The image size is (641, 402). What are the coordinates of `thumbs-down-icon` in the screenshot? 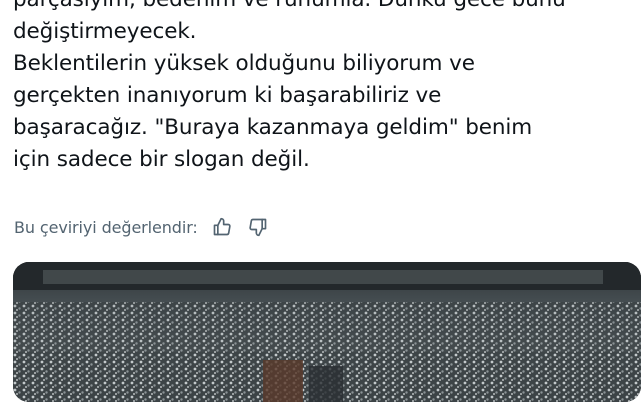 It's located at (258, 227).